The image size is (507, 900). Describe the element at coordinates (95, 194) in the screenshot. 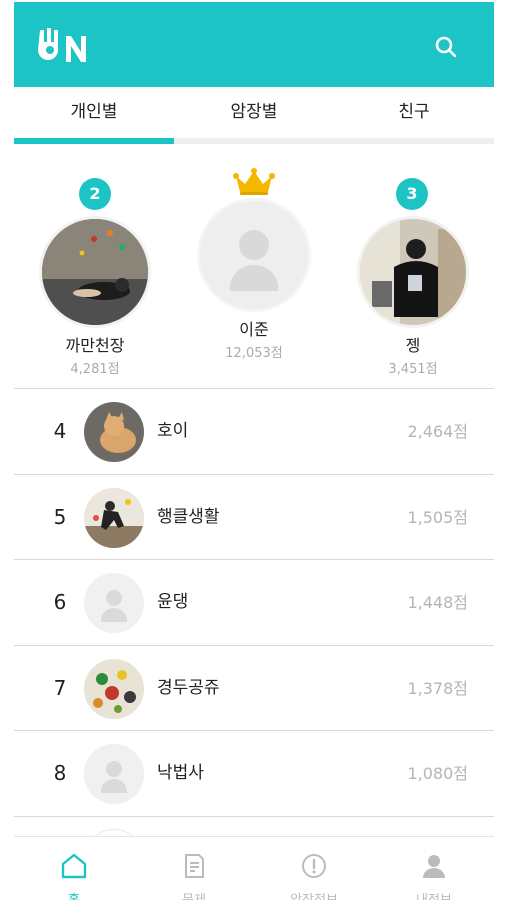

I see `rank-badge-second: 2` at that location.